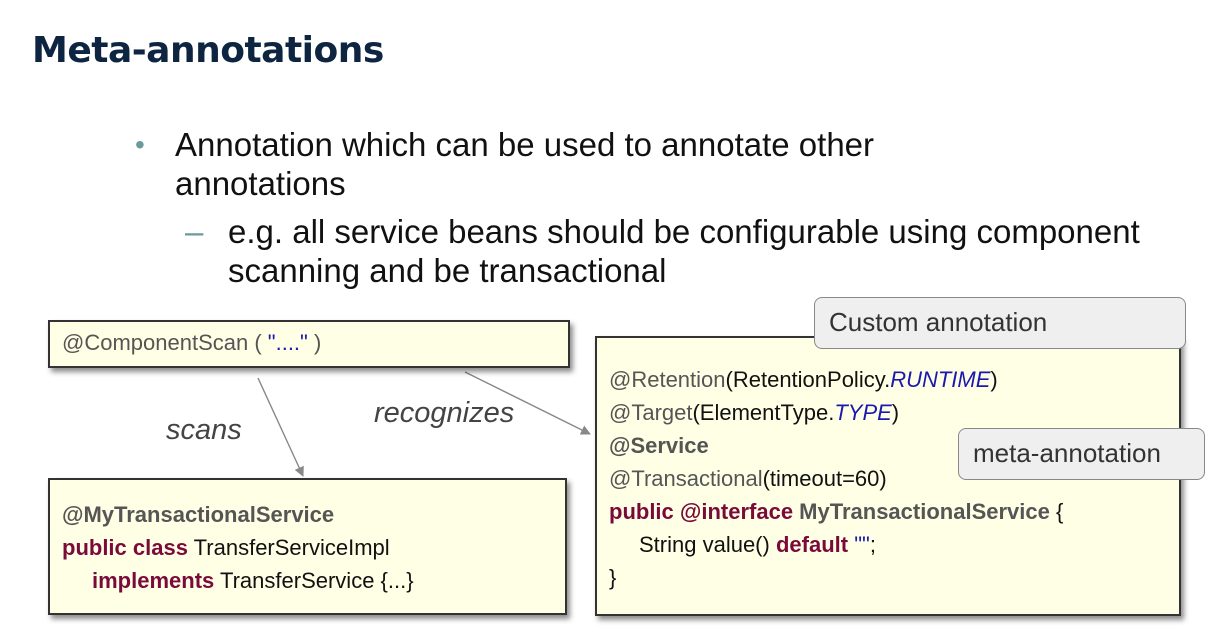  What do you see at coordinates (757, 544) in the screenshot?
I see `code-line-member: String value() default "";` at bounding box center [757, 544].